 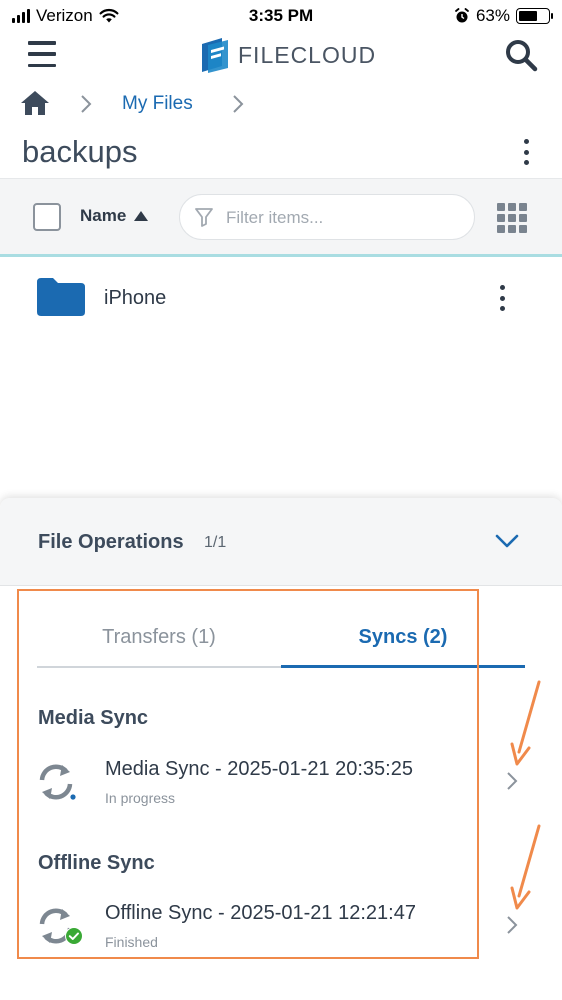 I want to click on folder-more-options-icon, so click(x=526, y=152).